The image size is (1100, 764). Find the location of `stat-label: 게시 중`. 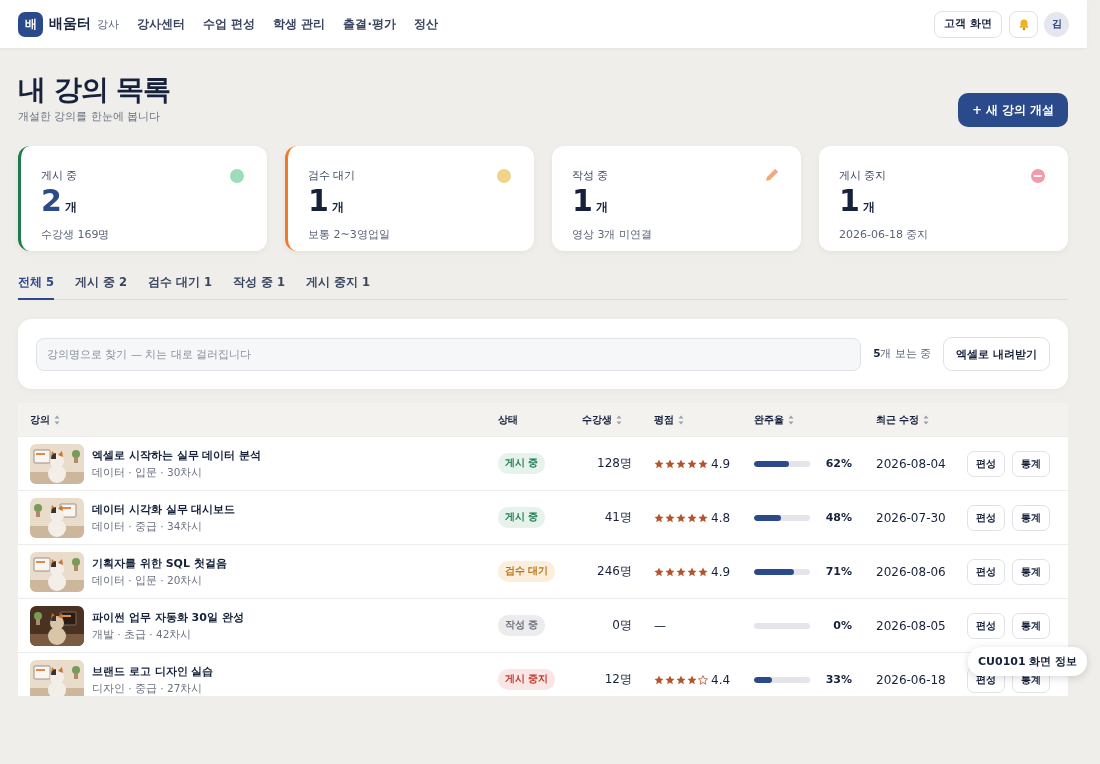

stat-label: 게시 중 is located at coordinates (59, 175).